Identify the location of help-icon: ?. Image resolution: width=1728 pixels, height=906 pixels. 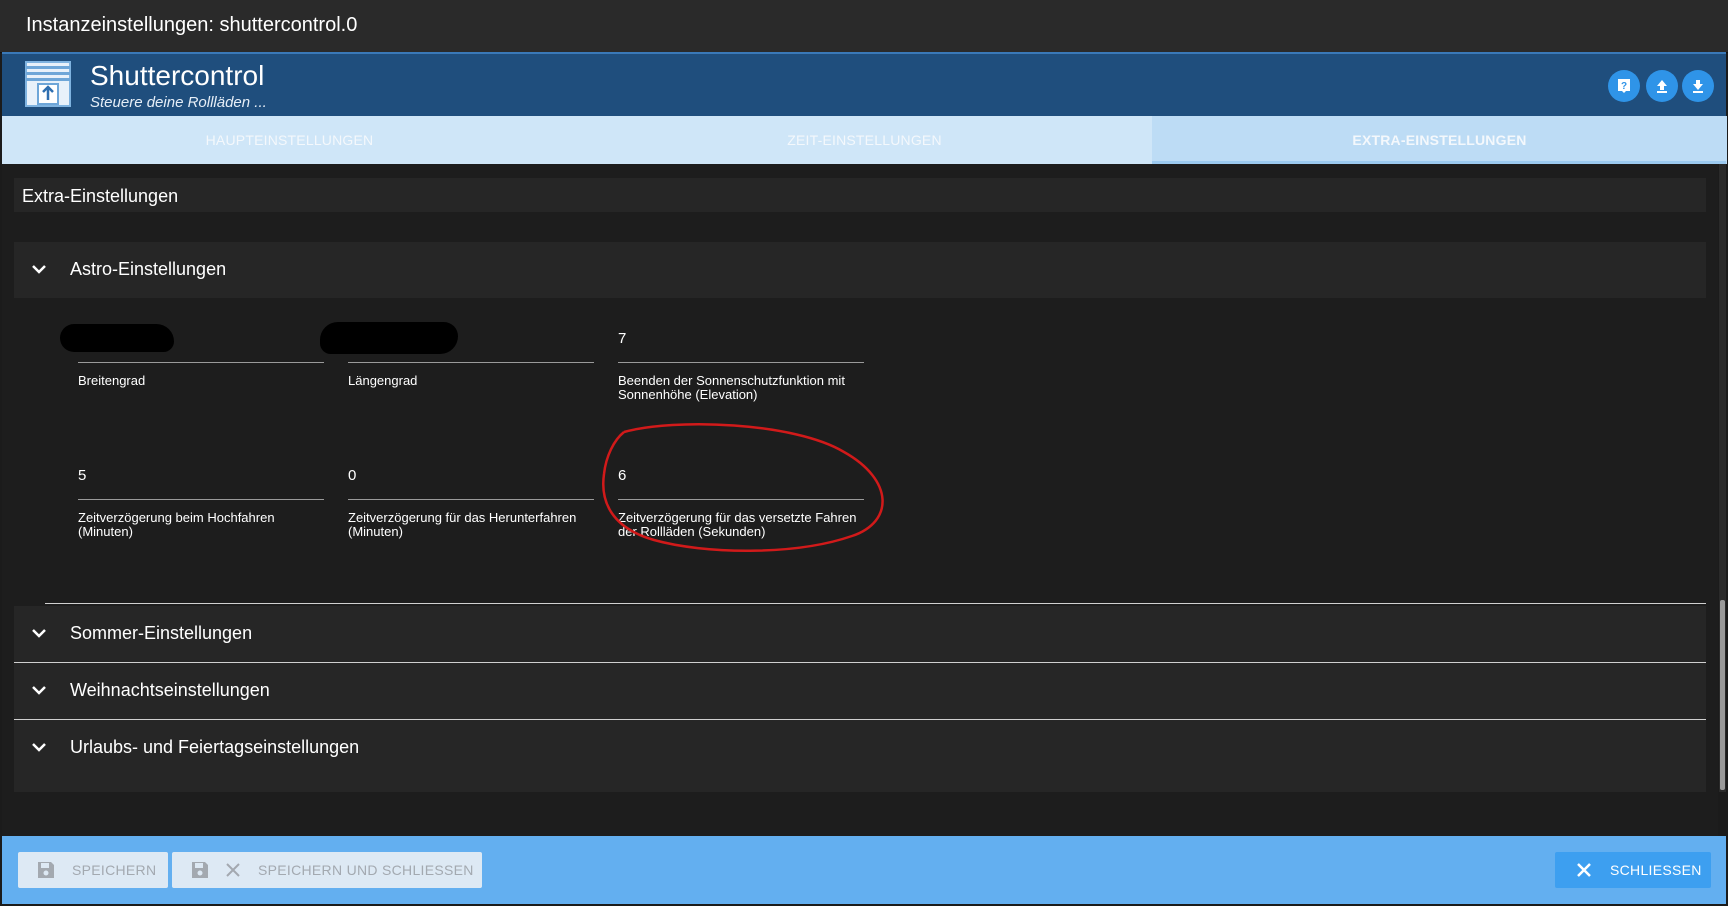
(1624, 86).